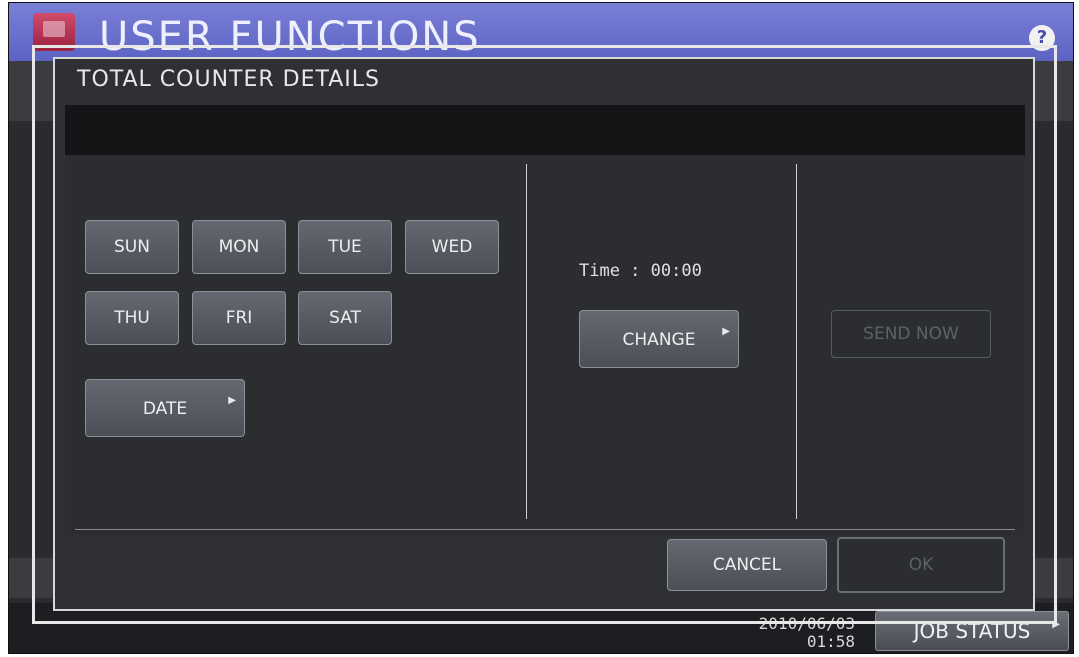 The width and height of the screenshot is (1079, 657). I want to click on footer-divider, so click(545, 529).